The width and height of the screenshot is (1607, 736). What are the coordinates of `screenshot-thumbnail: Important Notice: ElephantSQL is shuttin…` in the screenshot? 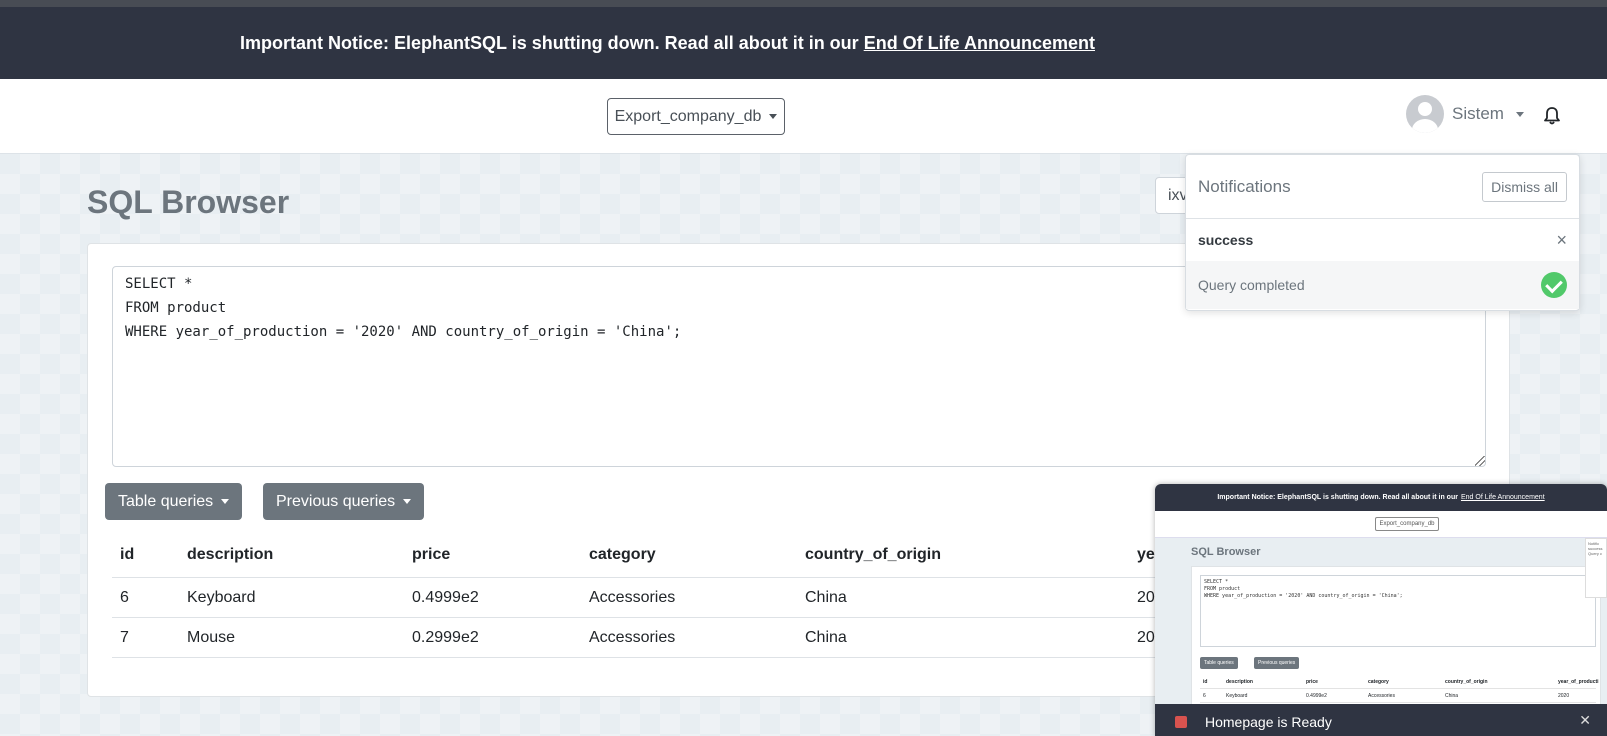 It's located at (1381, 610).